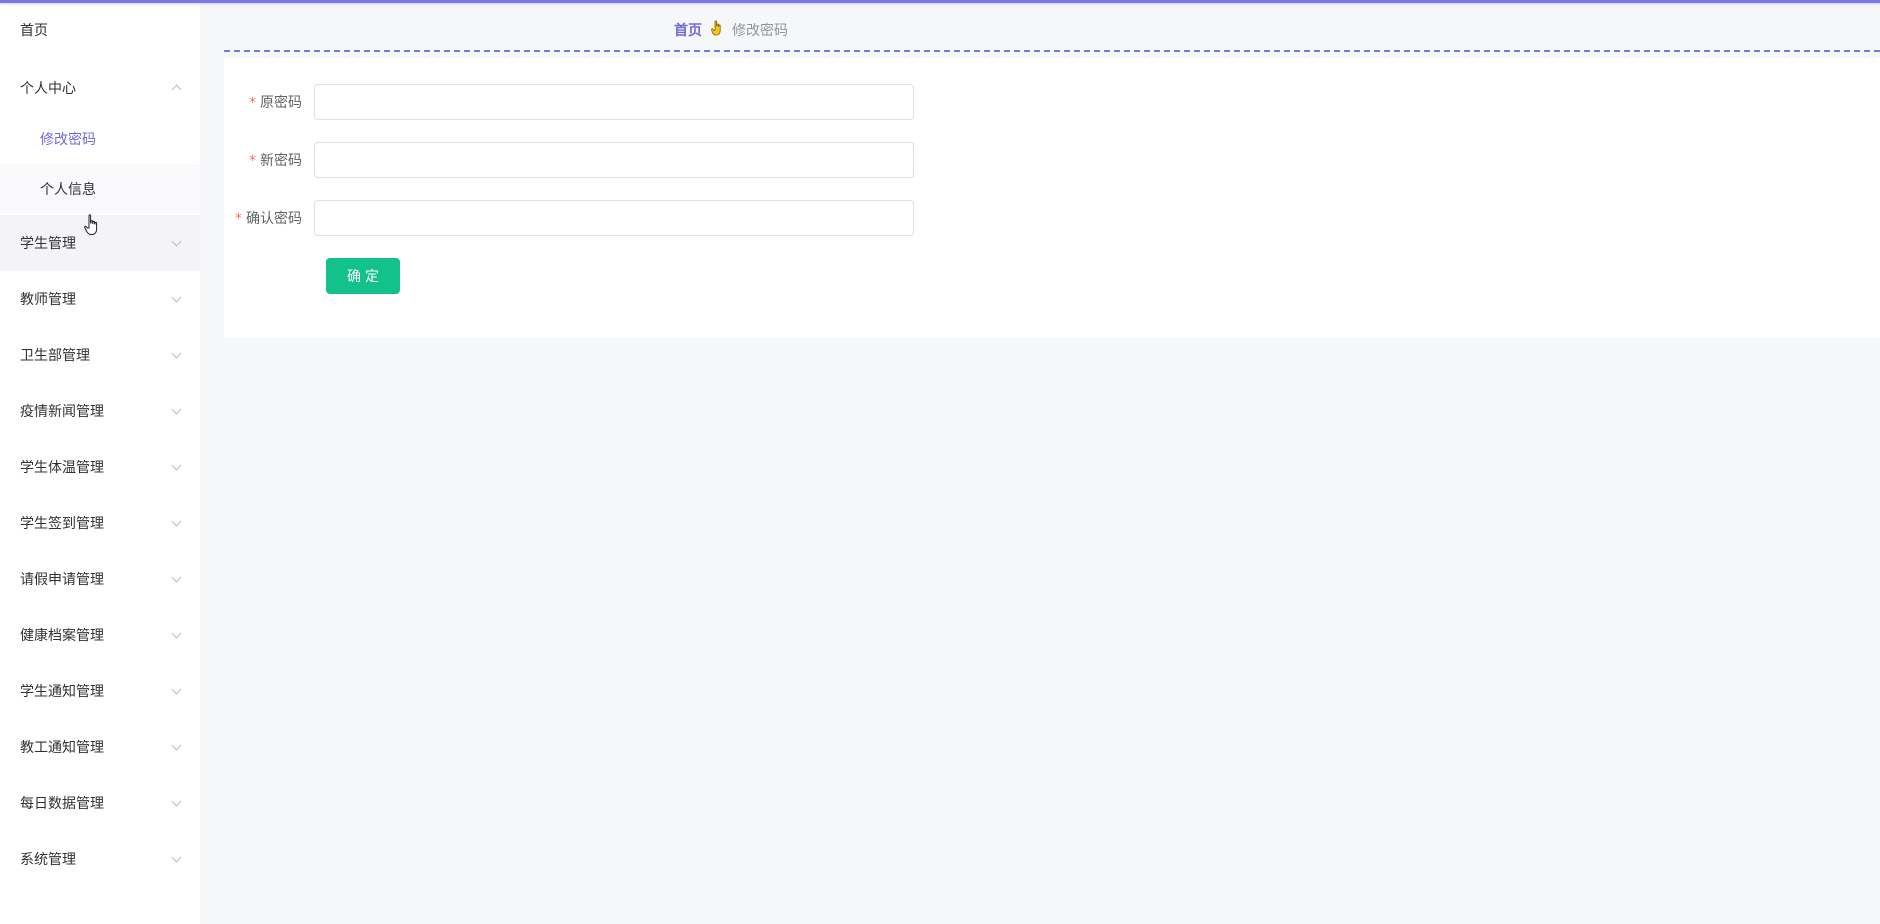 The width and height of the screenshot is (1880, 924). What do you see at coordinates (34, 31) in the screenshot?
I see `sidebar-item-label: 首页` at bounding box center [34, 31].